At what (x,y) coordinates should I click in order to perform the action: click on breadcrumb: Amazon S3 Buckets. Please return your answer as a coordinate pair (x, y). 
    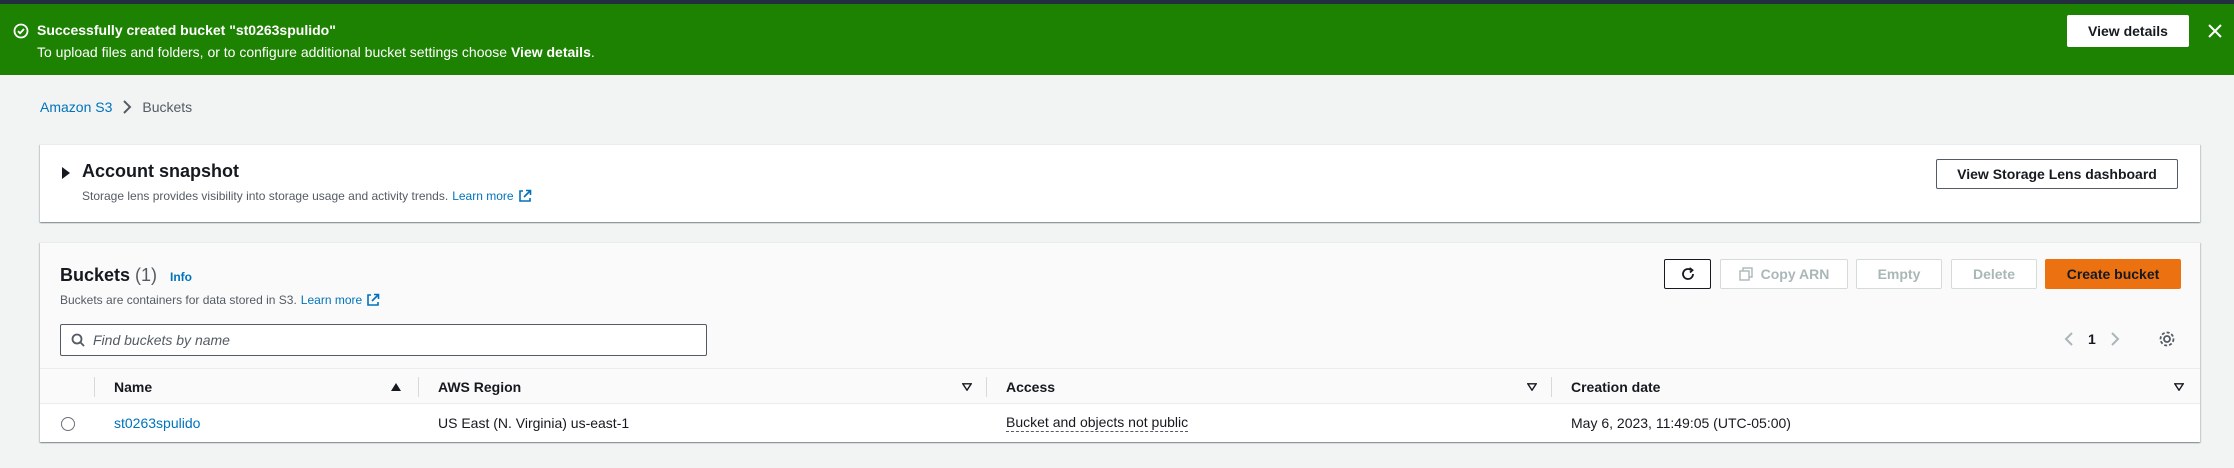
    Looking at the image, I should click on (116, 107).